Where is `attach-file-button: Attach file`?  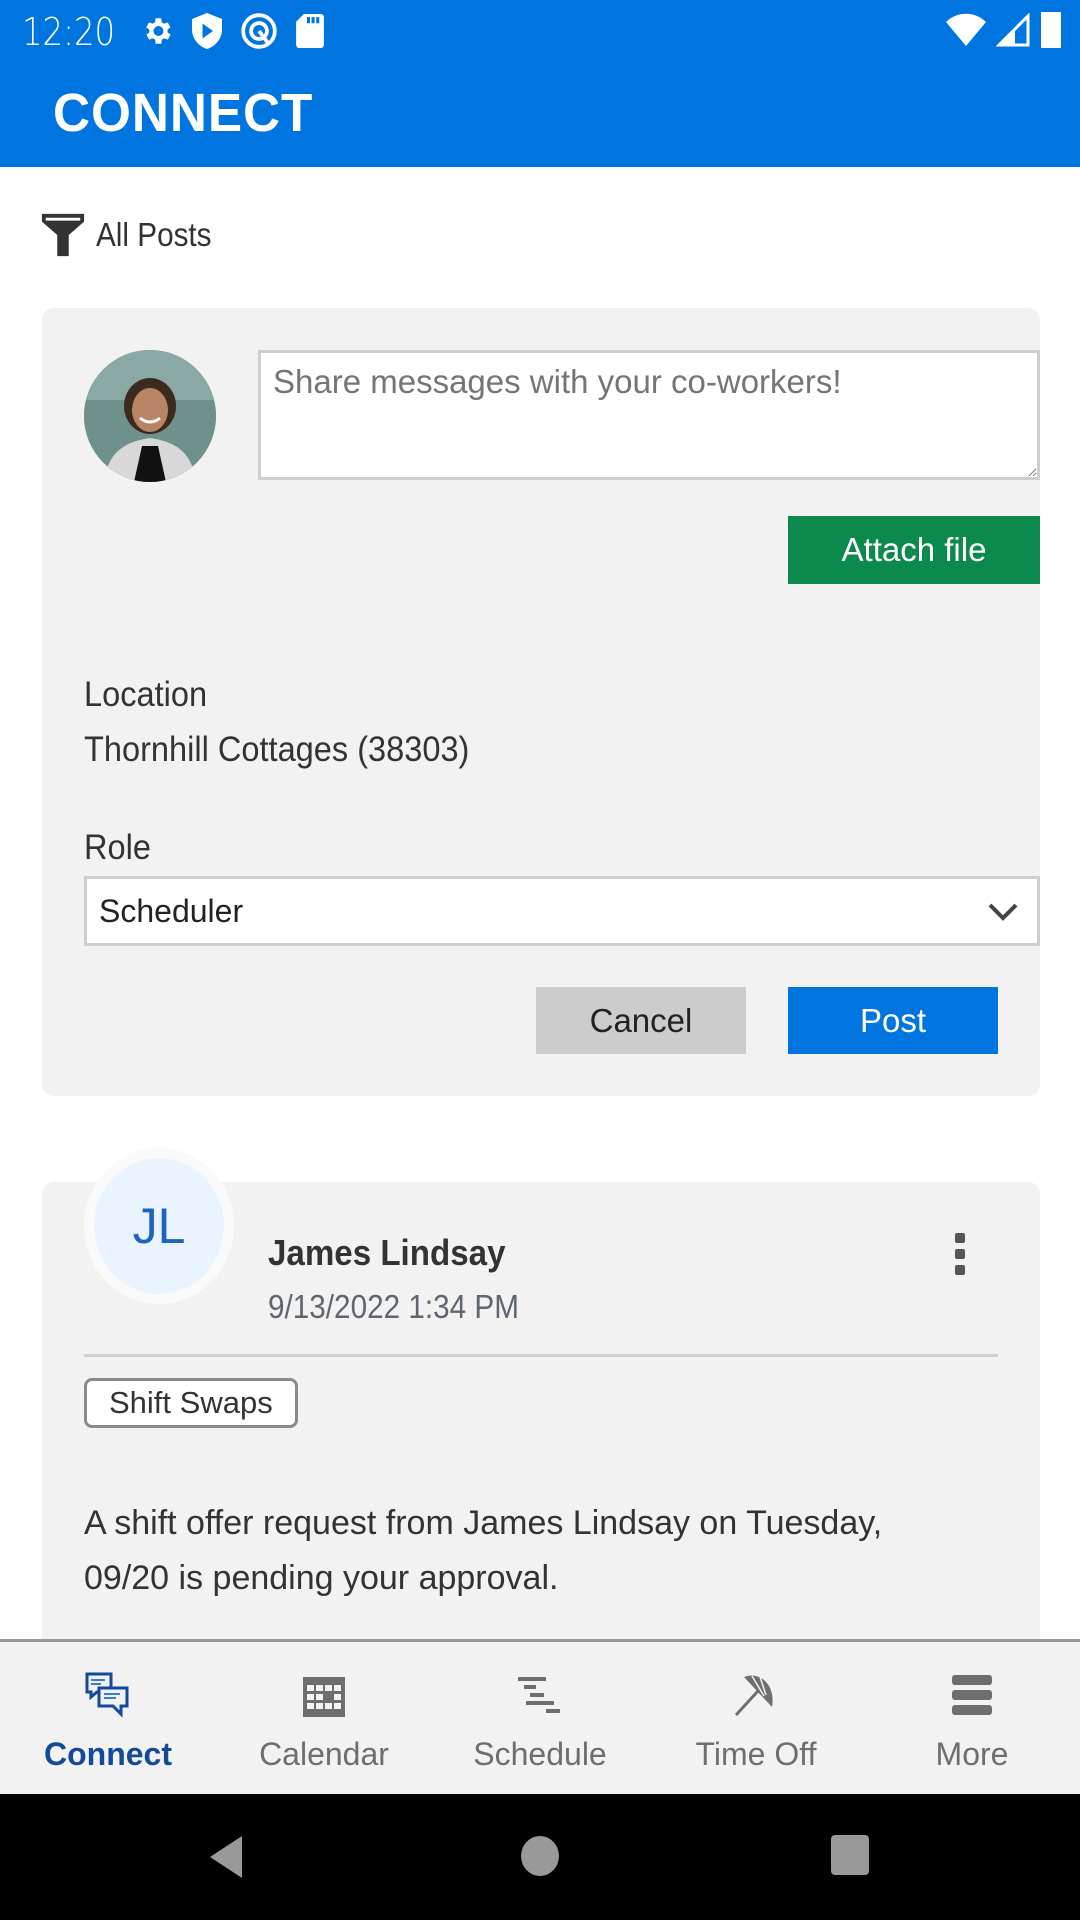
attach-file-button: Attach file is located at coordinates (914, 550).